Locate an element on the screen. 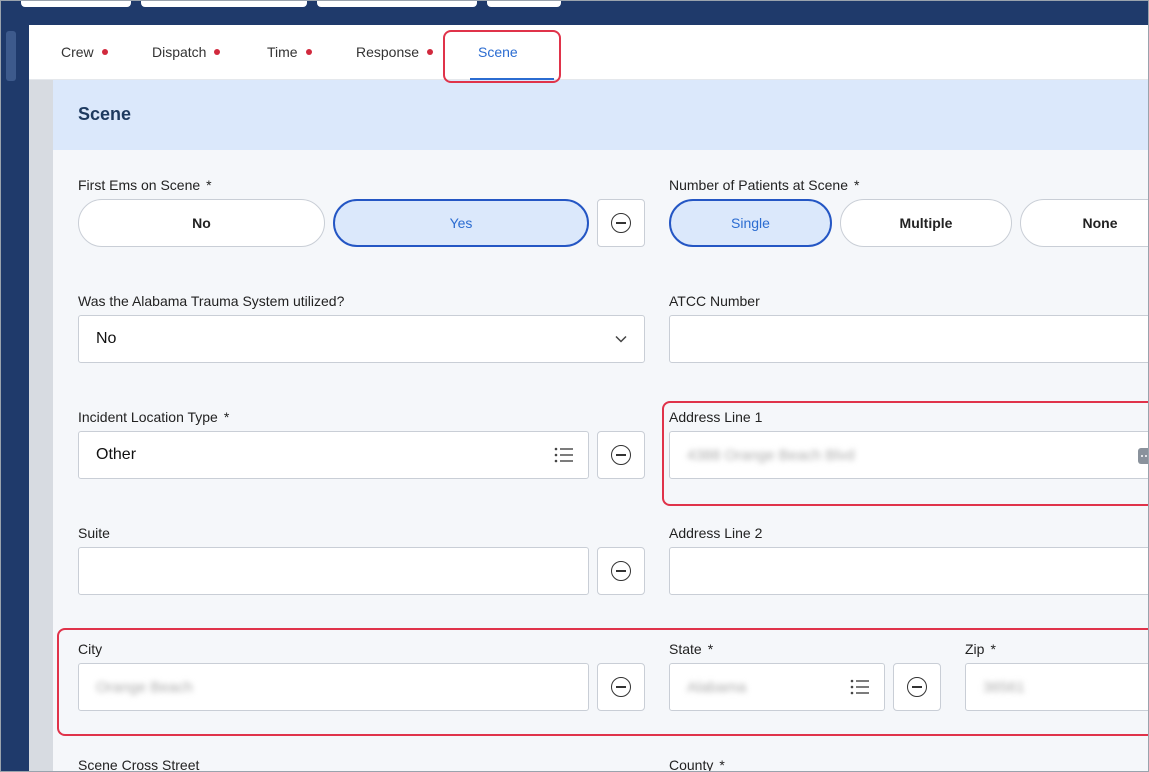 This screenshot has width=1149, height=772. atcc-number-label: ATCC Number is located at coordinates (714, 301).